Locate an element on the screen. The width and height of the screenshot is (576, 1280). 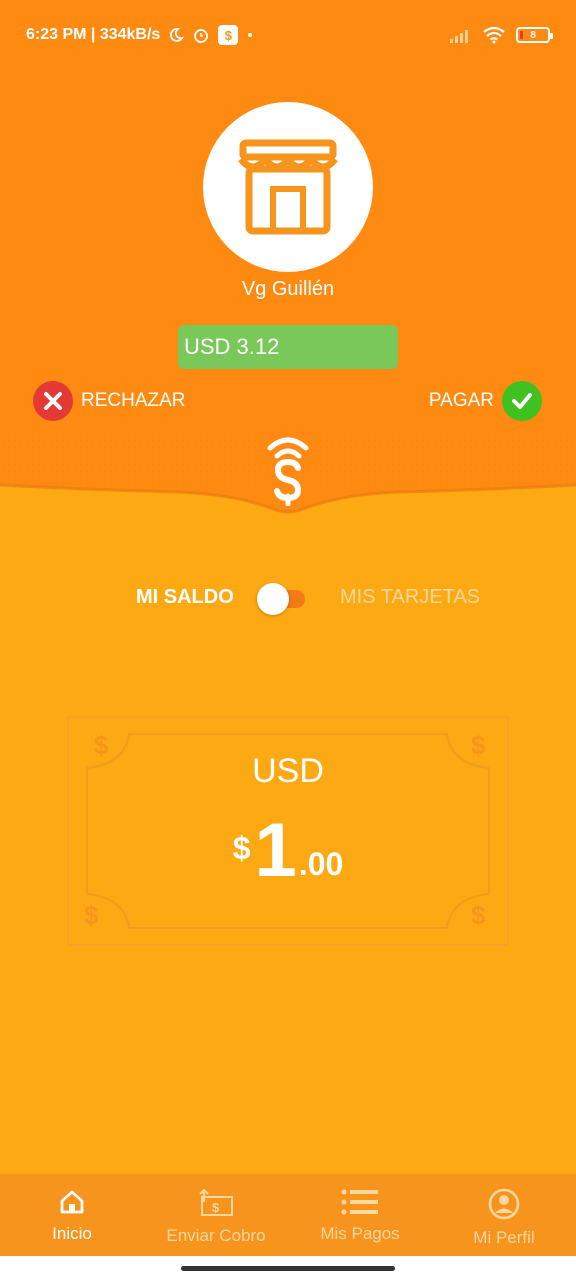
reject-button: RECHAZAR is located at coordinates (109, 401).